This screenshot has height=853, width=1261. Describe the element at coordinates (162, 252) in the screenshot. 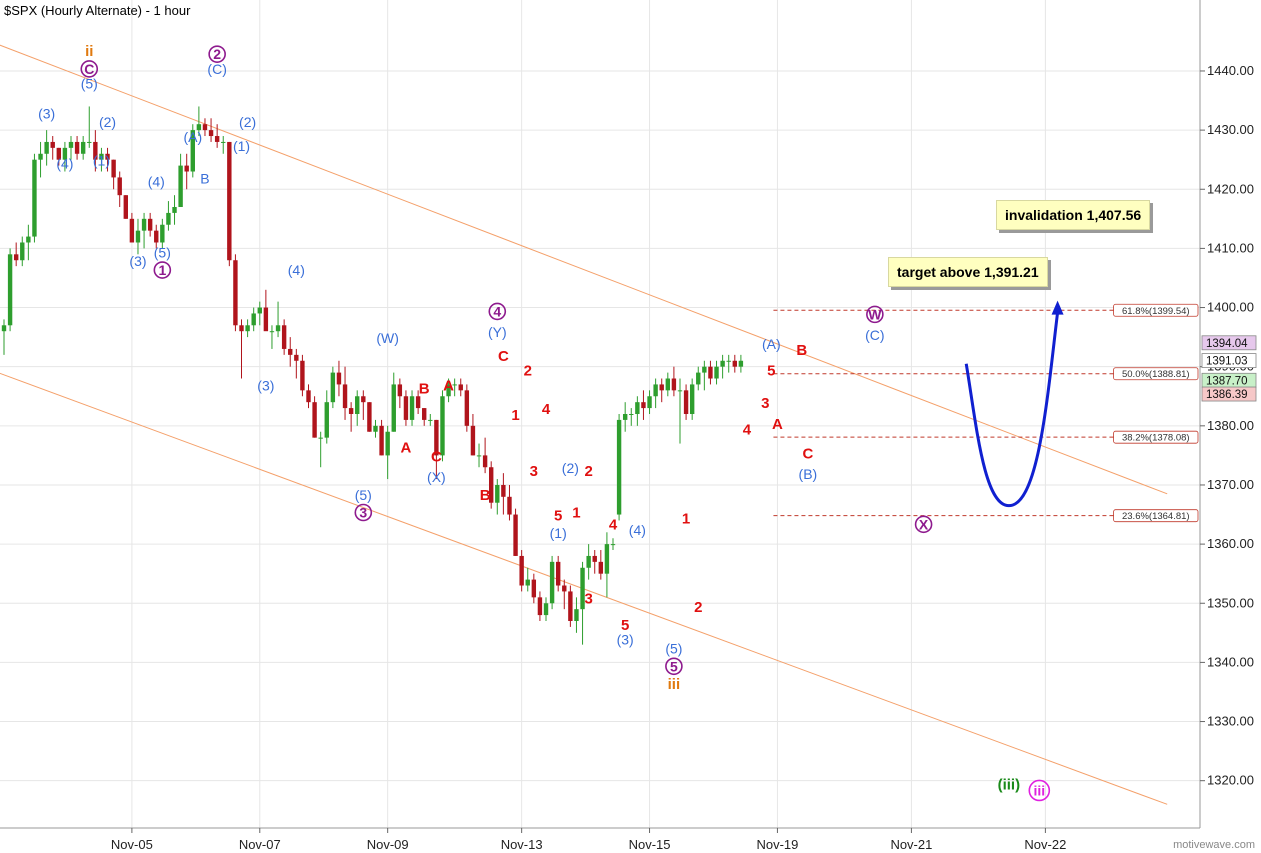

I see `wave-label: (5)` at that location.